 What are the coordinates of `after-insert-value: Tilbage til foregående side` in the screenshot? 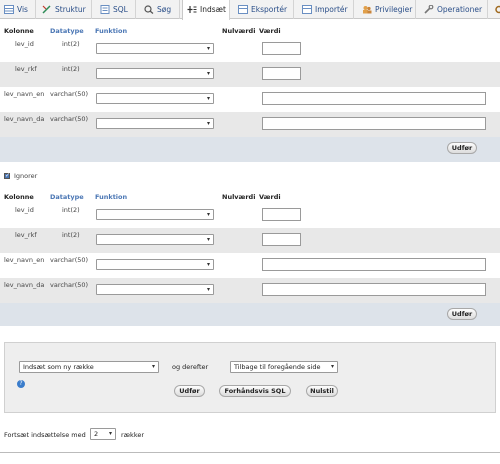 It's located at (277, 367).